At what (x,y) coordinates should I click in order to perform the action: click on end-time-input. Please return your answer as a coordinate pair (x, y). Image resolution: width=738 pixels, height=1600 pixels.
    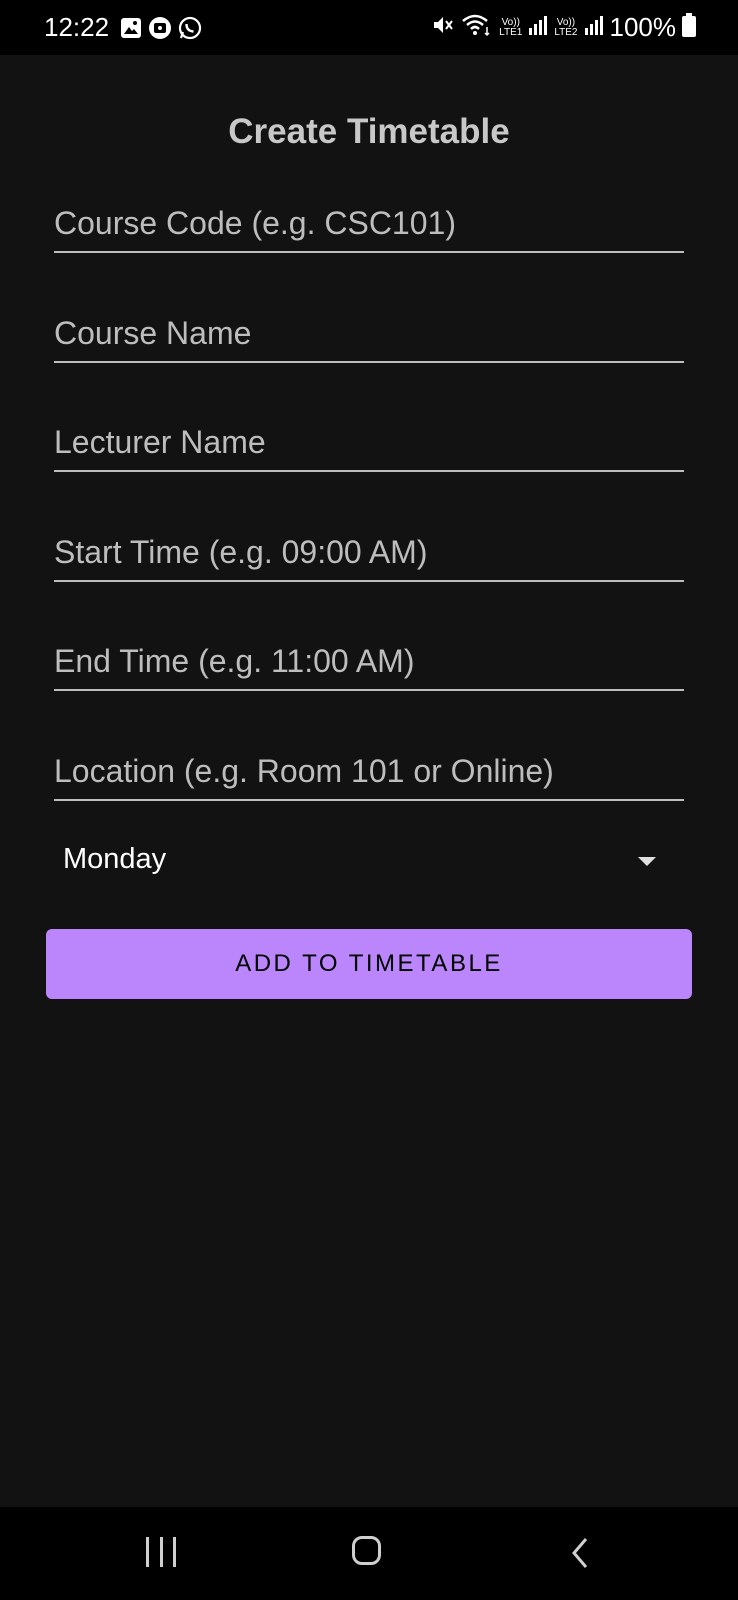
    Looking at the image, I should click on (369, 661).